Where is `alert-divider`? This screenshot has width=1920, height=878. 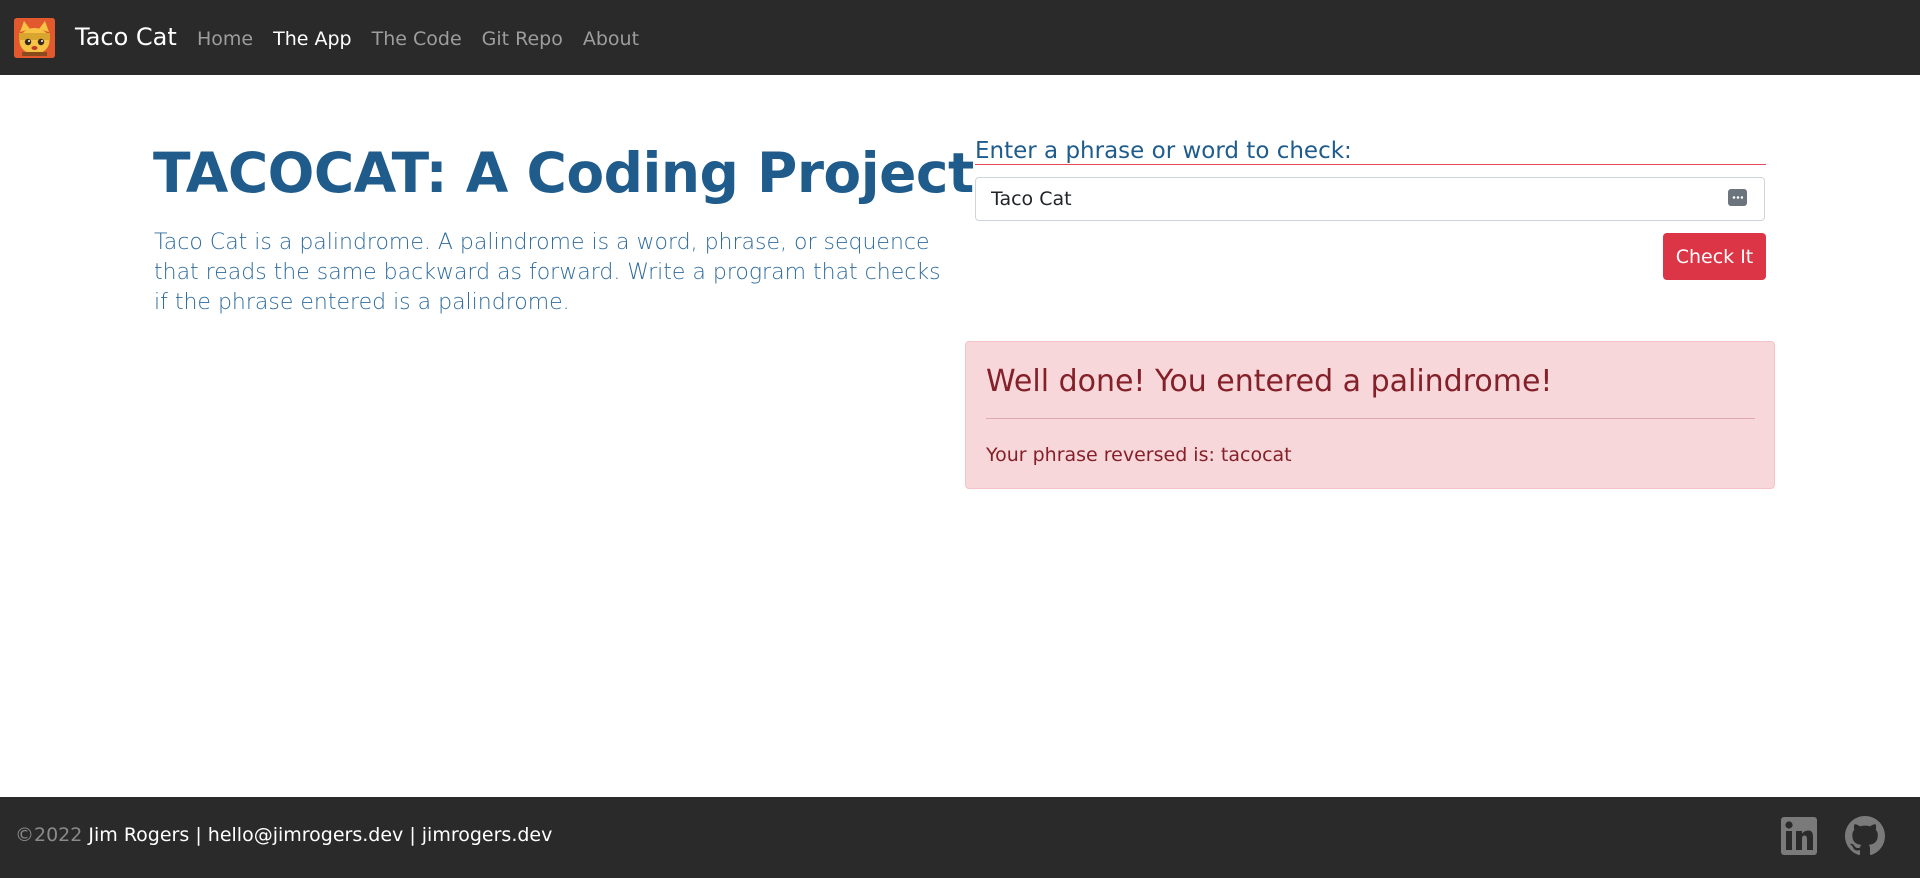
alert-divider is located at coordinates (1370, 418).